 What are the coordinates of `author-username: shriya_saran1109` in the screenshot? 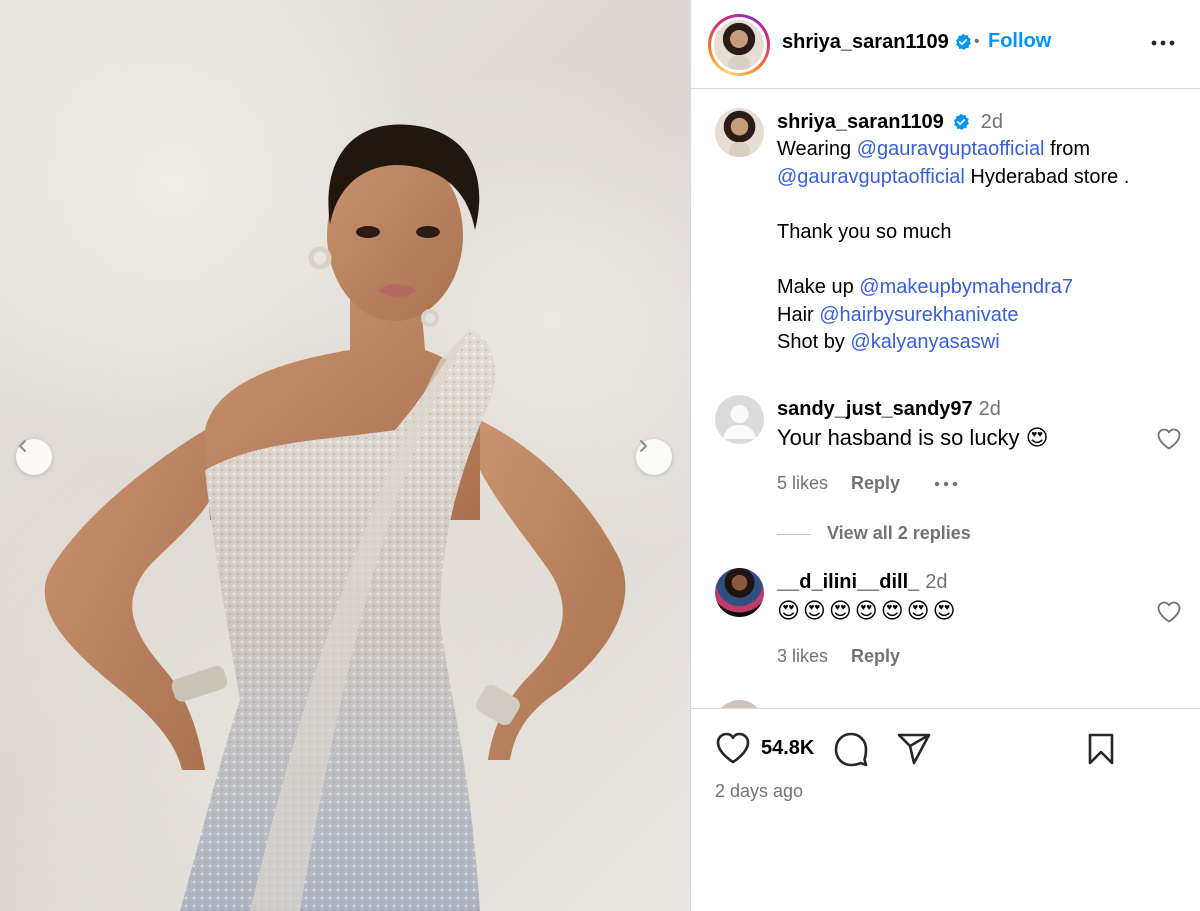 It's located at (865, 42).